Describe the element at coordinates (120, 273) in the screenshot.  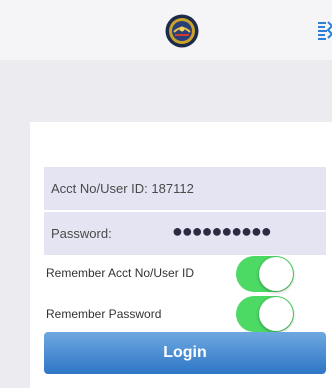
I see `remember-acct-label: Remember Acct No/User ID` at that location.